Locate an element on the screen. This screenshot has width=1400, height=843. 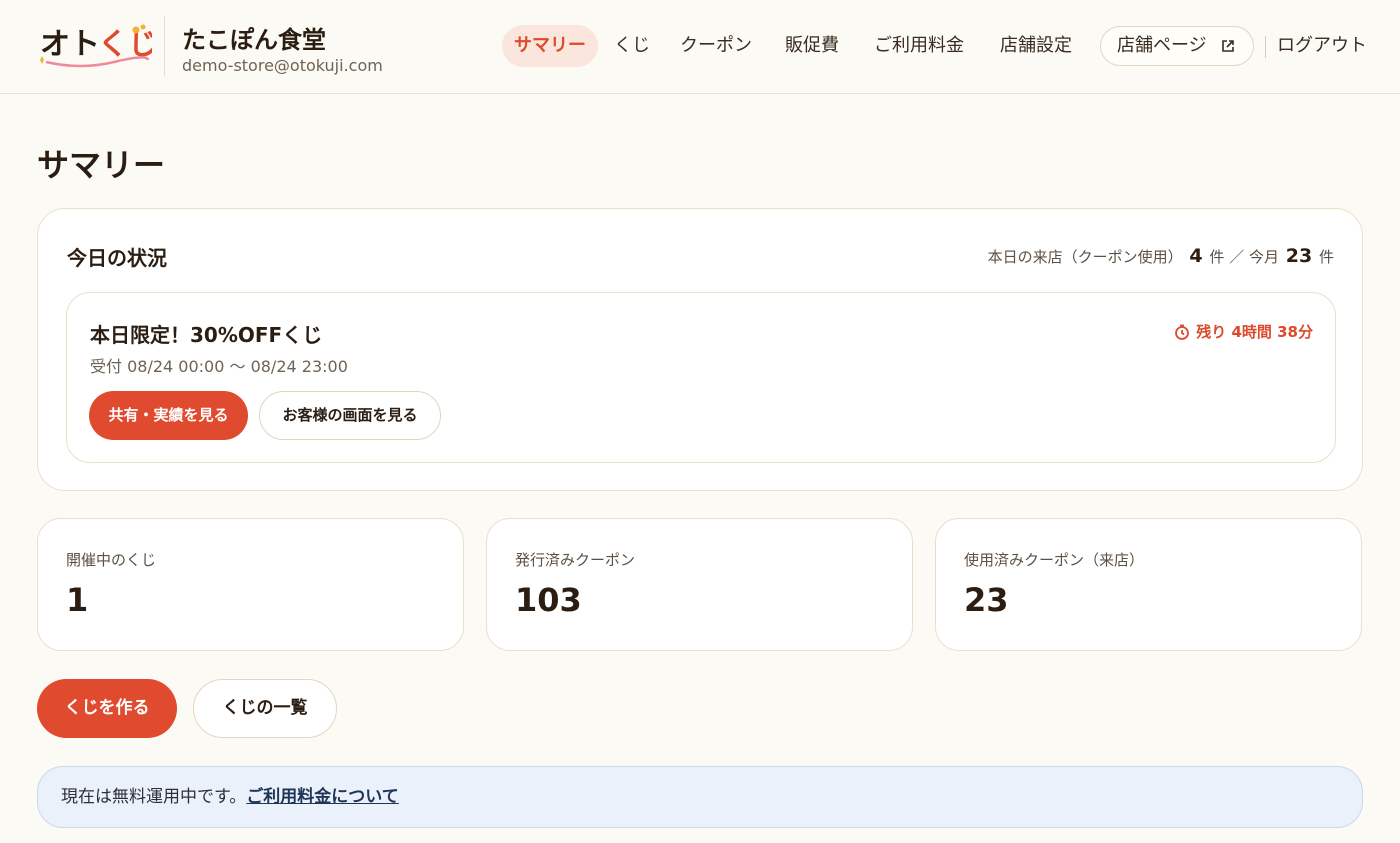
svg-text: オト is located at coordinates (70, 44).